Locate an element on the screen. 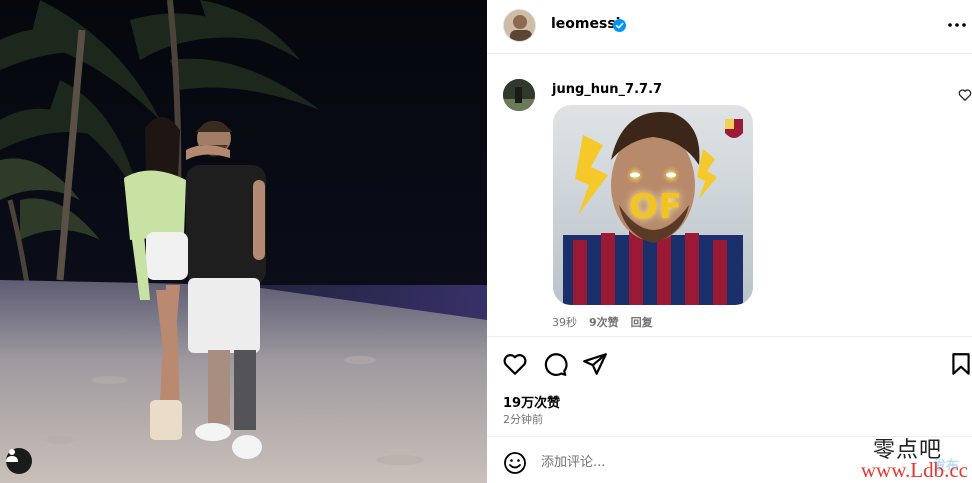 The image size is (972, 483). post-timestamp: 2分钟前 is located at coordinates (523, 419).